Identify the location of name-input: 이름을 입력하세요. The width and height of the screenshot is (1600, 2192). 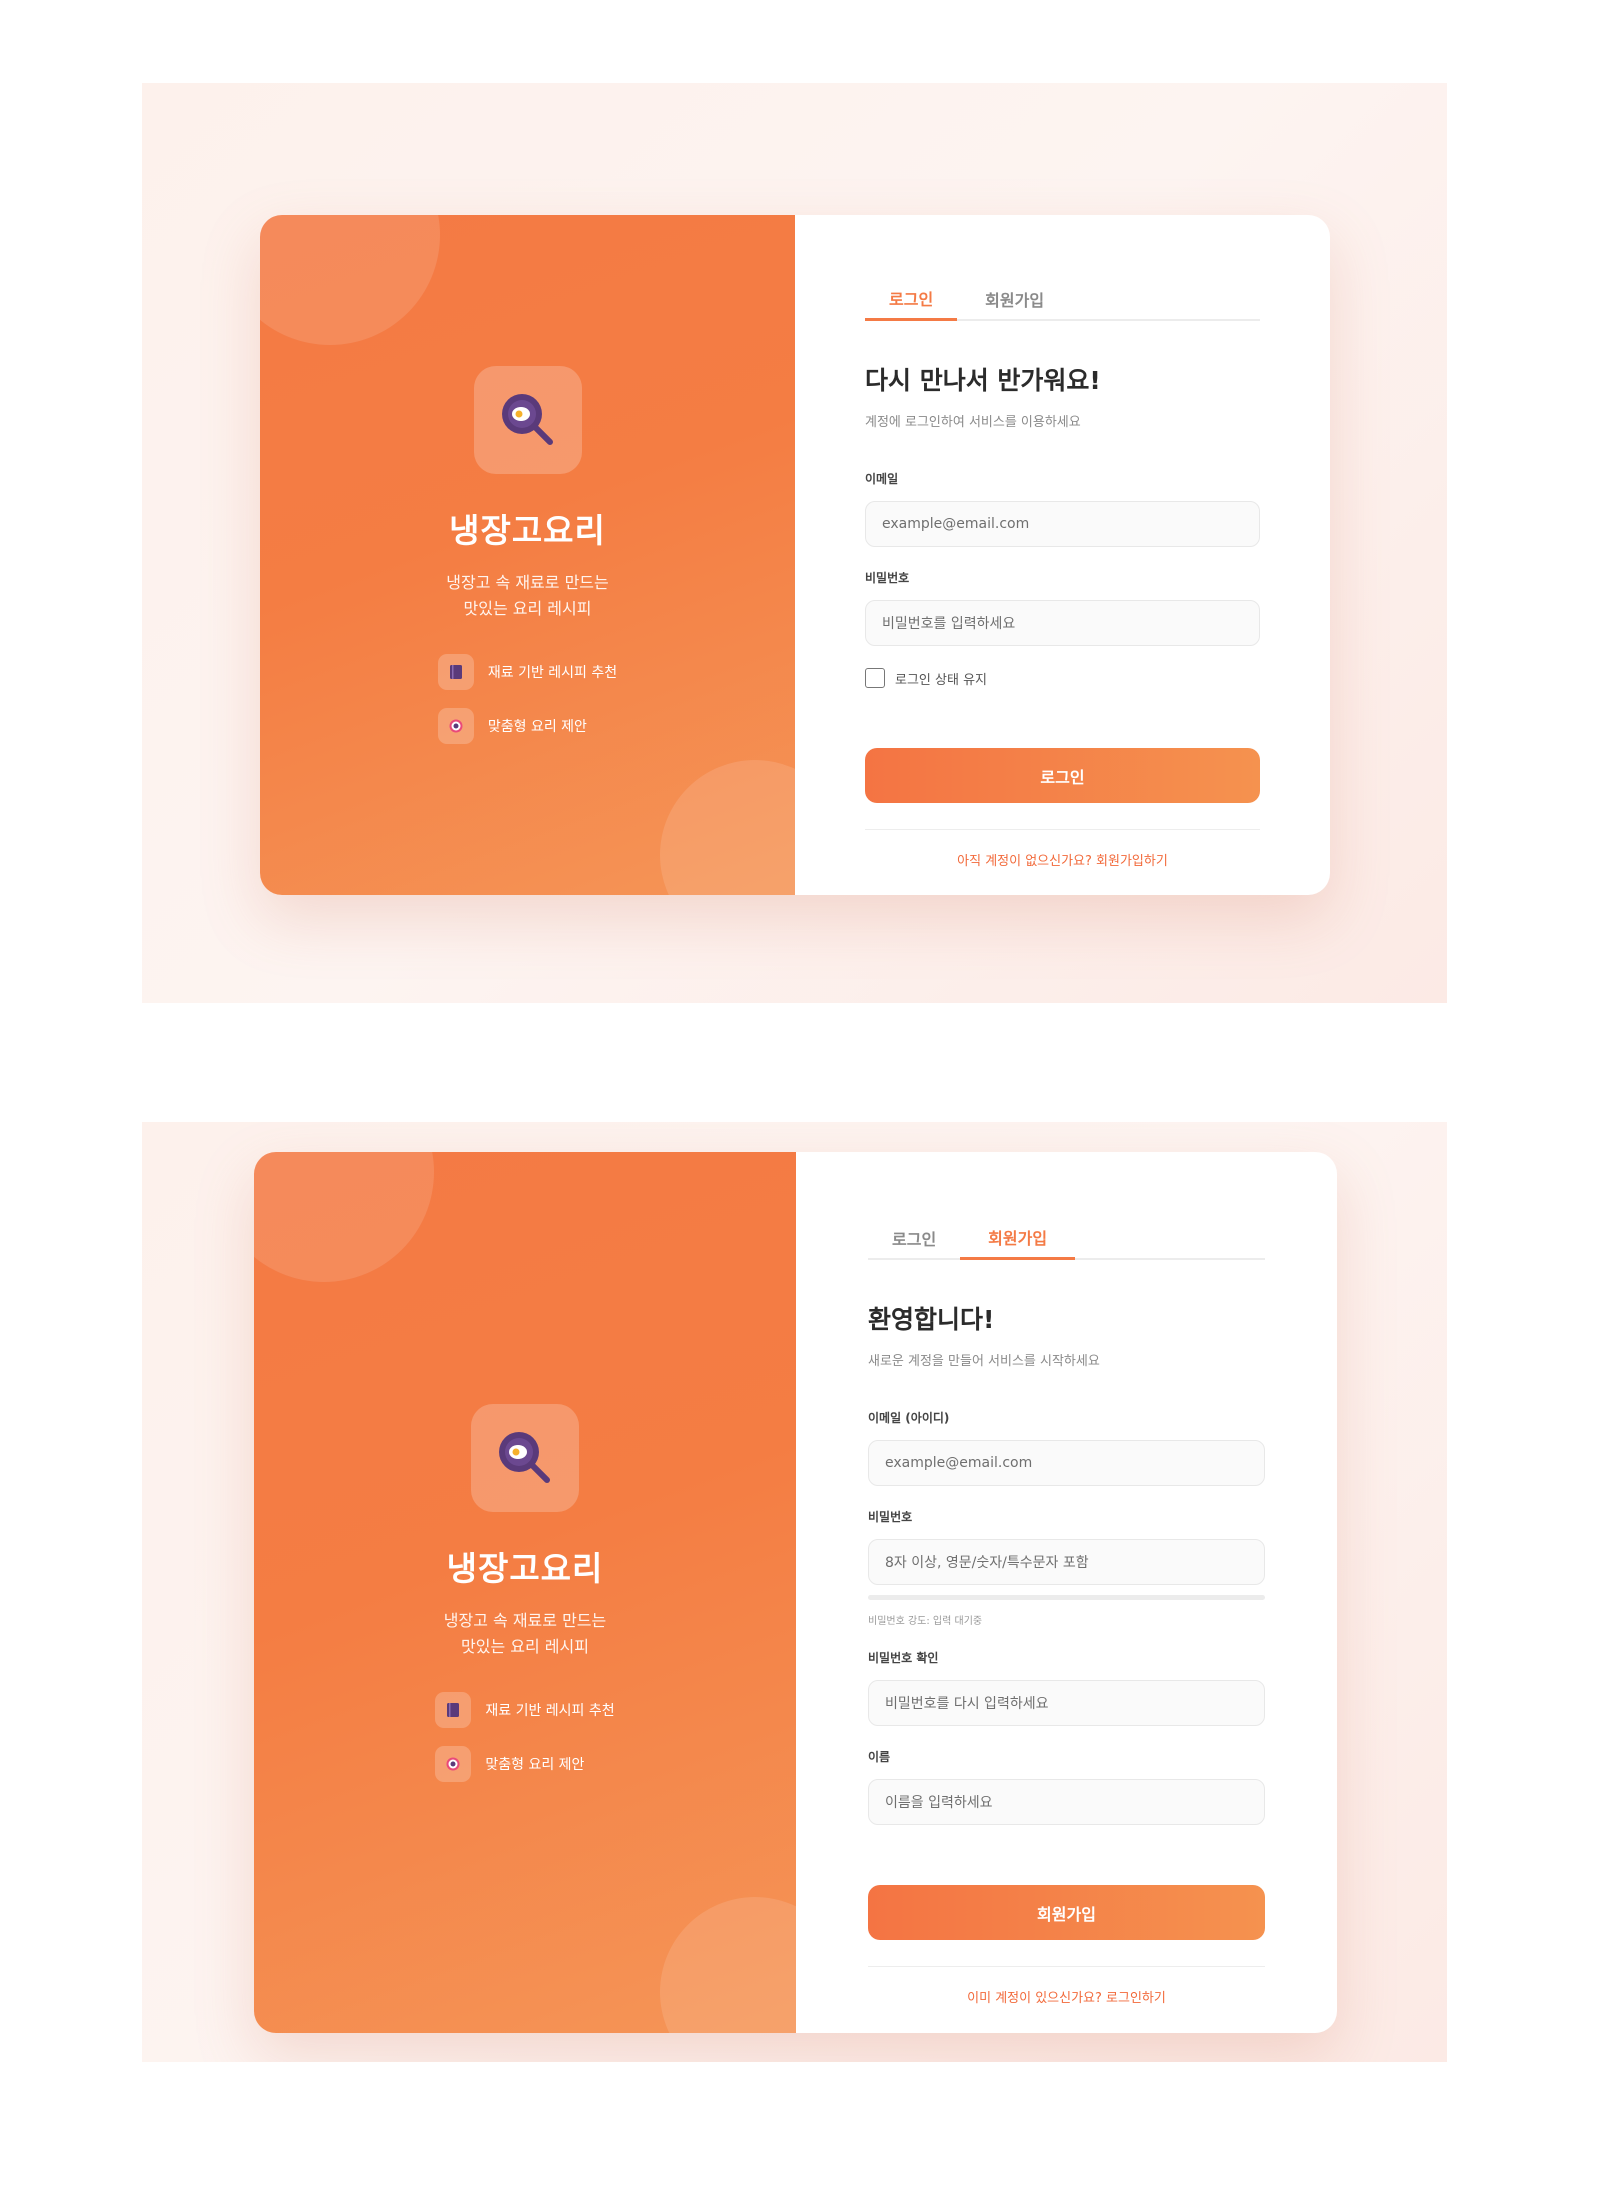
(1066, 1802).